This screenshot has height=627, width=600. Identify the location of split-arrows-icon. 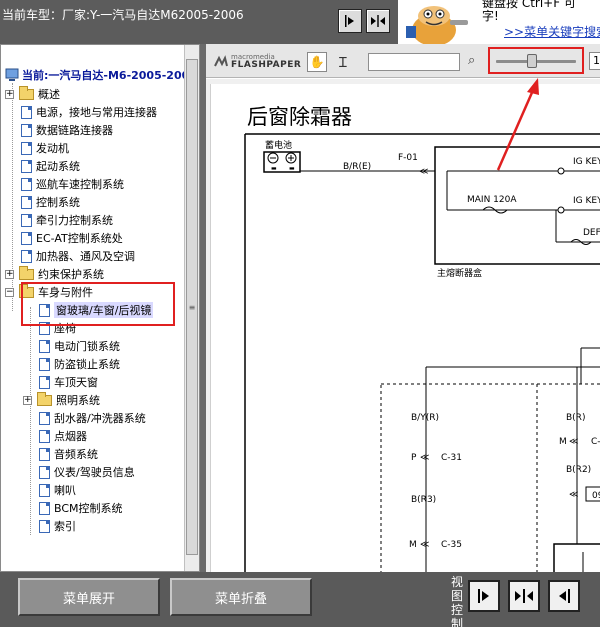
(524, 596).